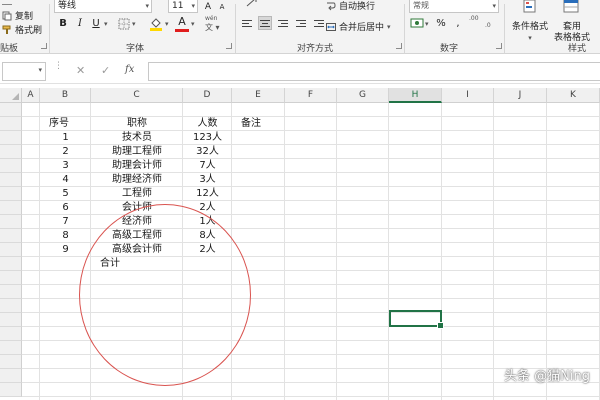  I want to click on header-seq: 序号, so click(59, 123).